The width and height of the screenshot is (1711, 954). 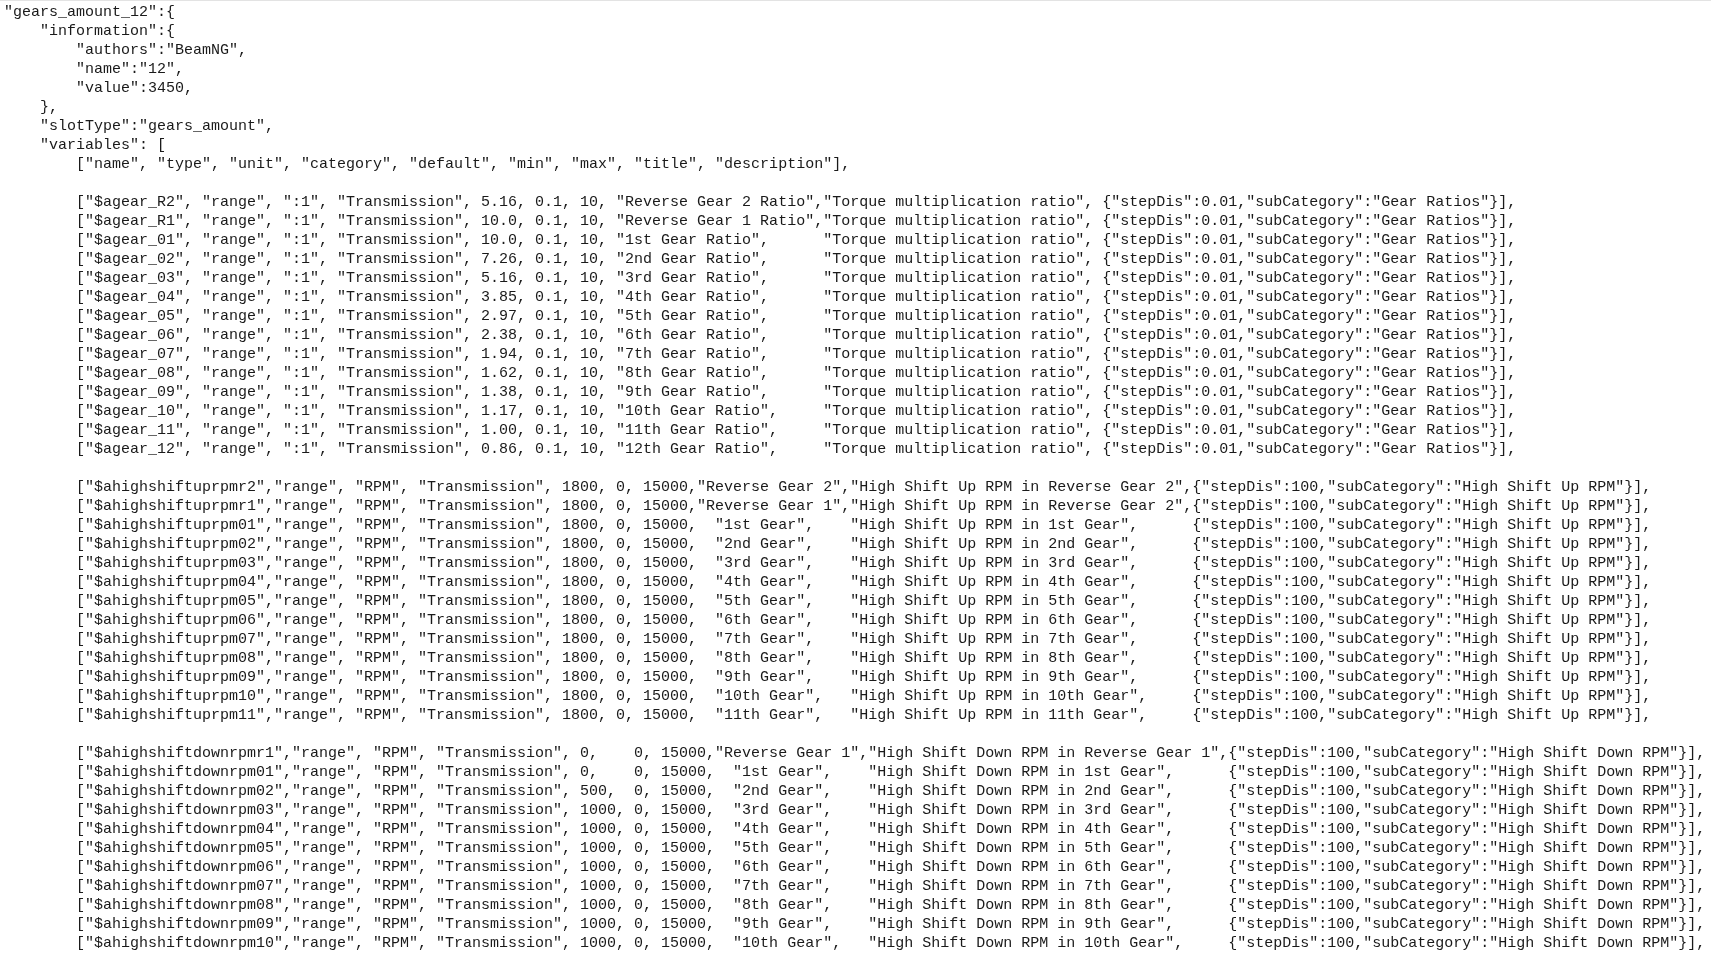 I want to click on code-line: "slotType":"gears_amount",, so click(x=157, y=126).